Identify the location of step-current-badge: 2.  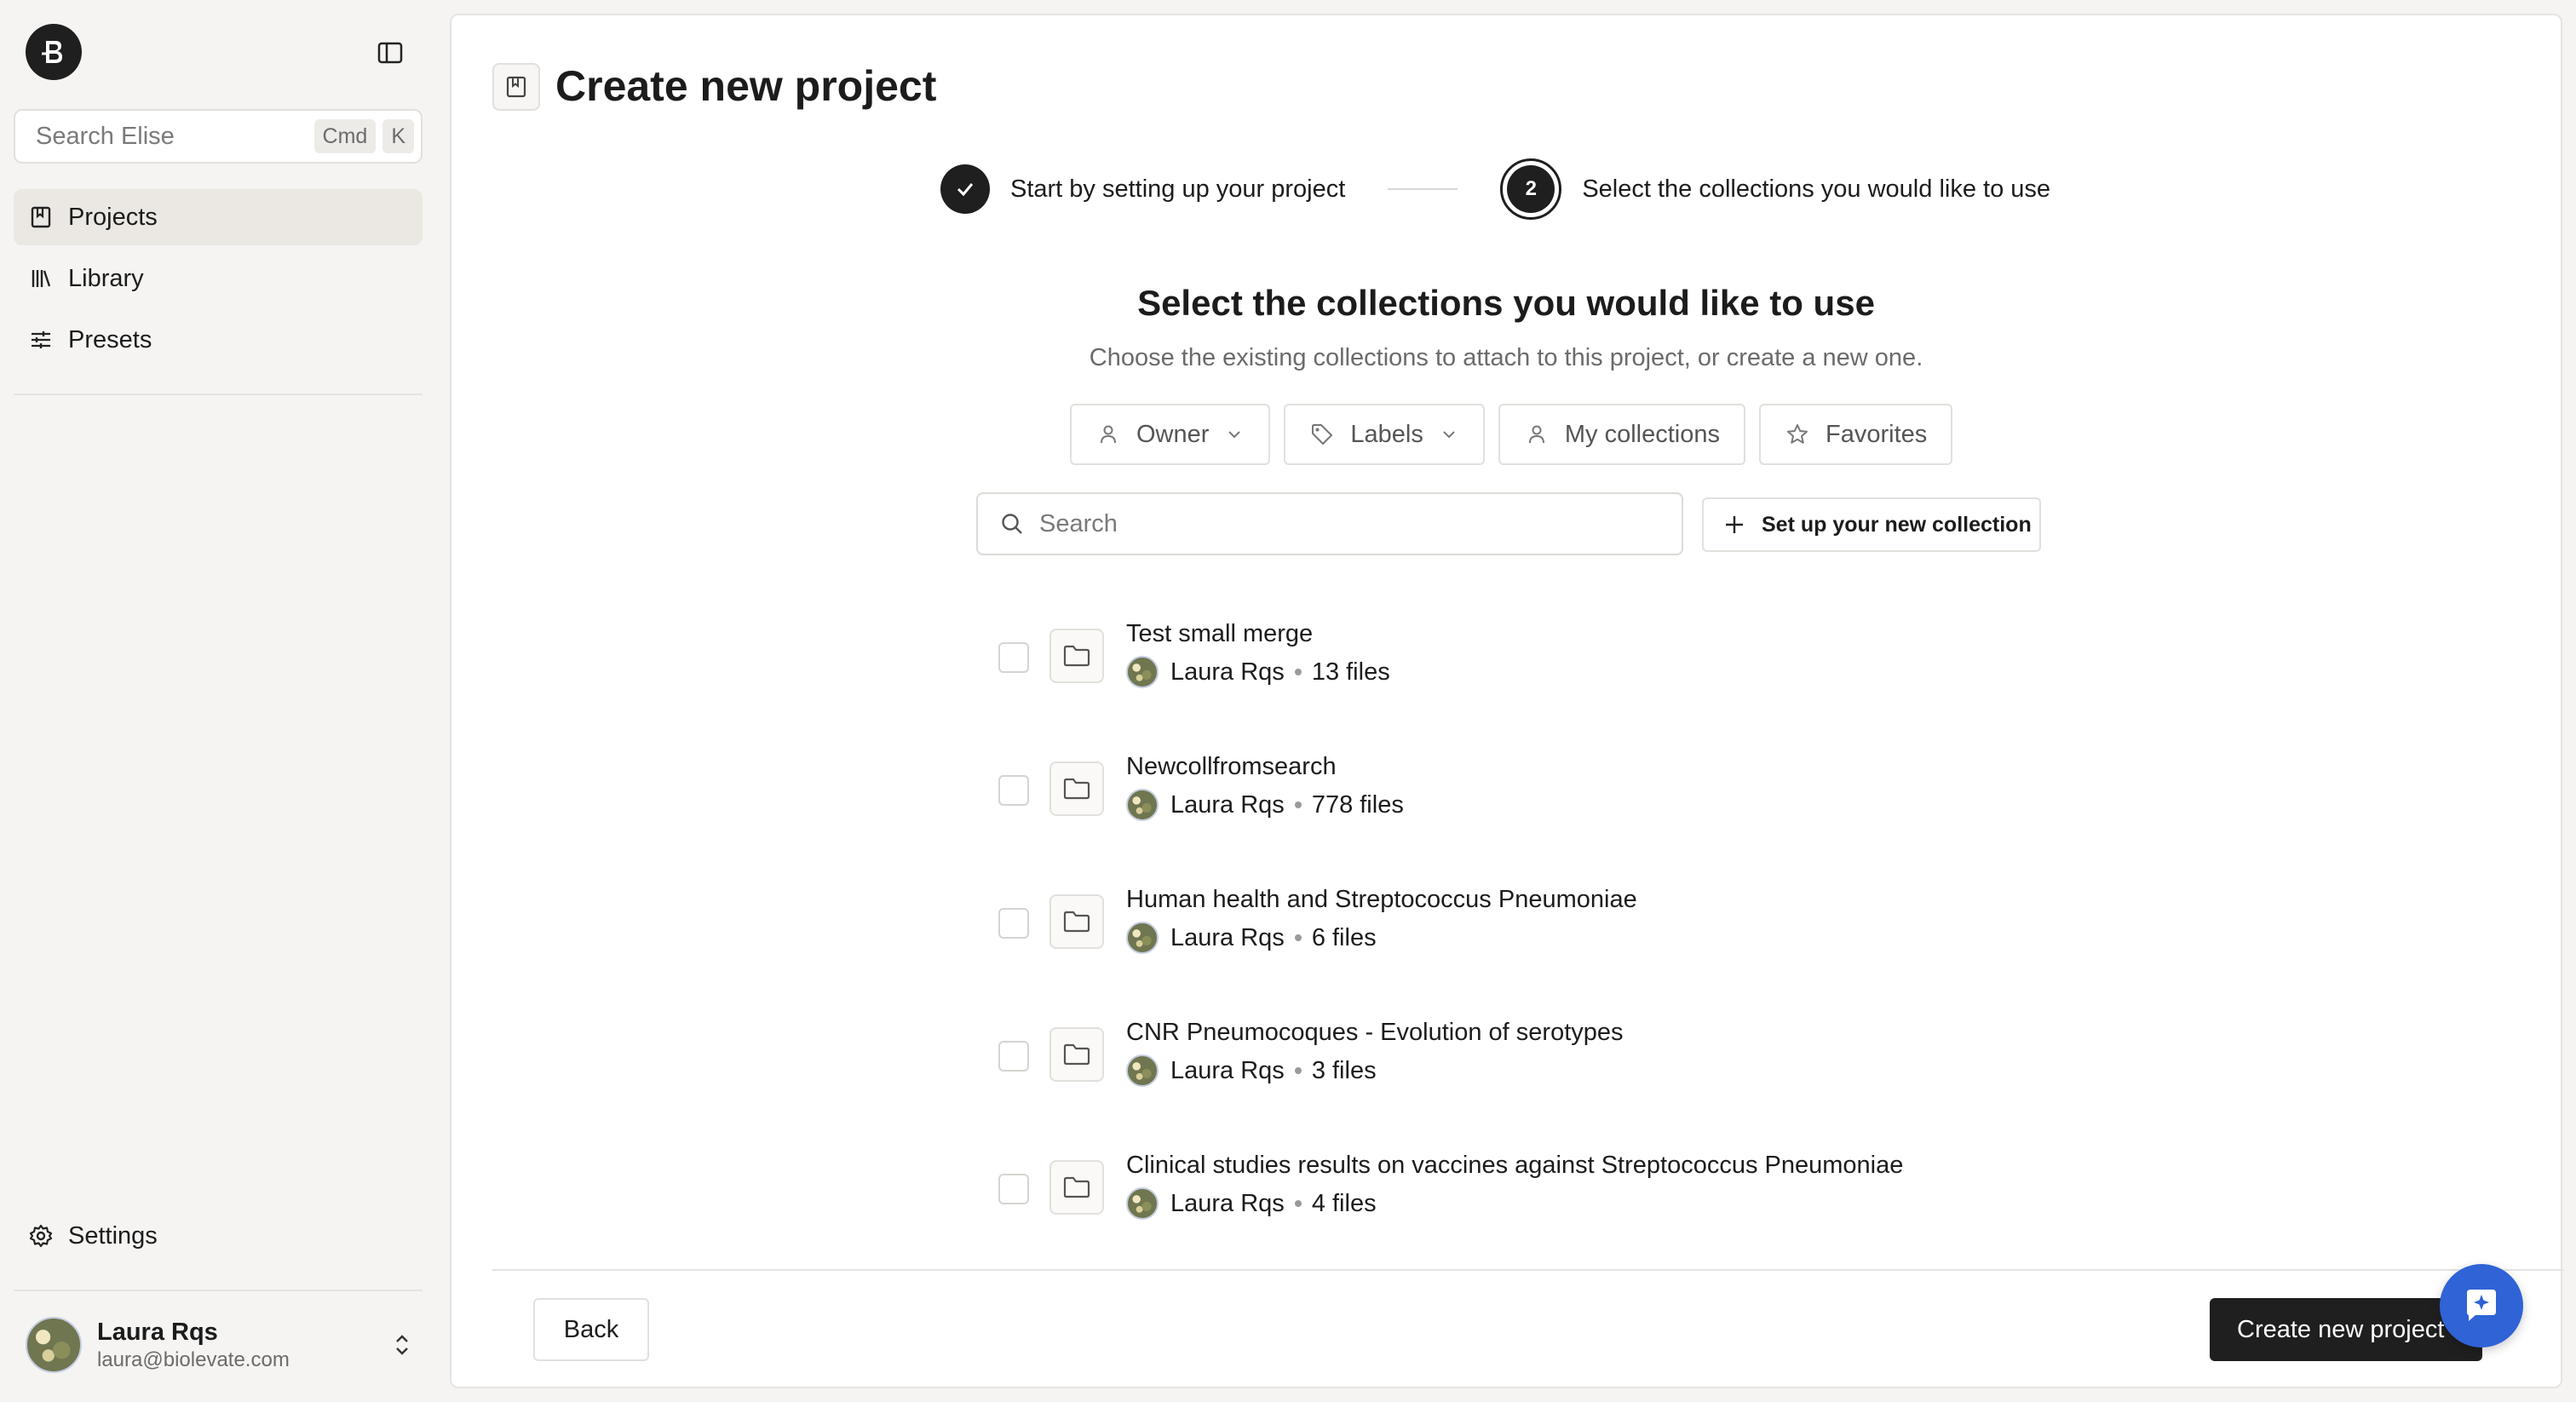
(1531, 189).